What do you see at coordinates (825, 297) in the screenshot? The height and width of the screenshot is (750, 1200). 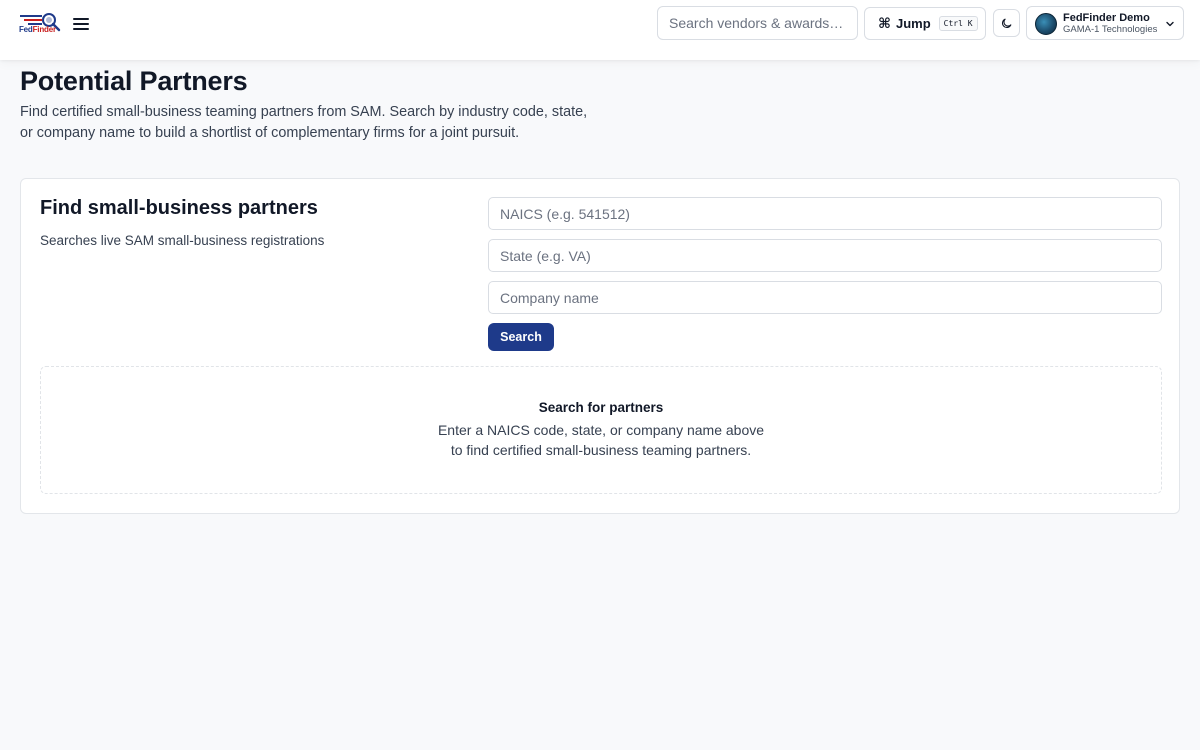 I see `company-name-input` at bounding box center [825, 297].